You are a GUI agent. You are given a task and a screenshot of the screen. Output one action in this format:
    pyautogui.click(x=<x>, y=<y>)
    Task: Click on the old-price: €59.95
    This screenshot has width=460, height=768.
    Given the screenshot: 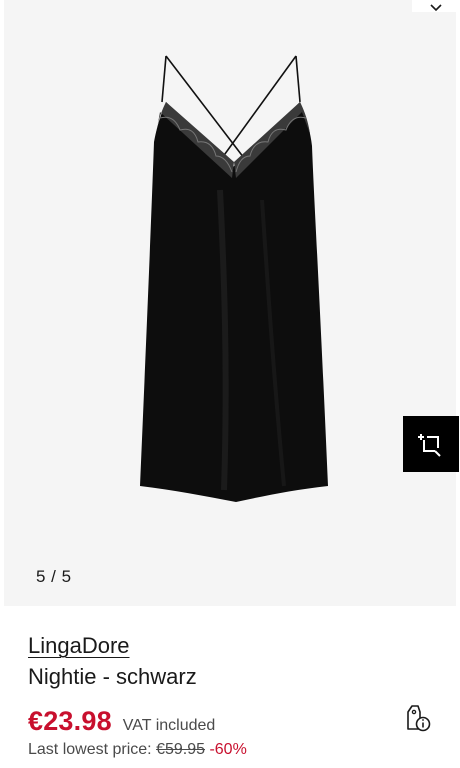 What is the action you would take?
    pyautogui.click(x=180, y=749)
    